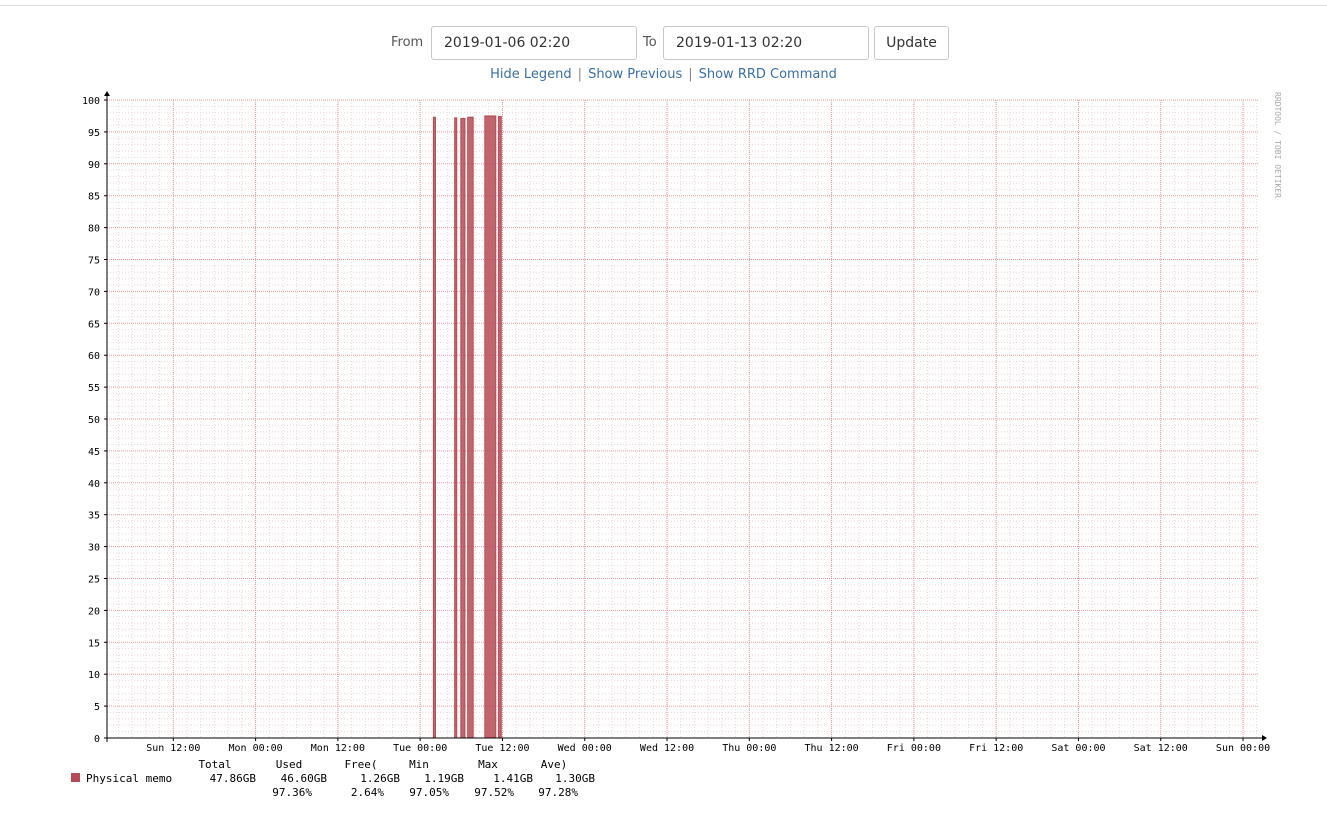  What do you see at coordinates (94, 548) in the screenshot?
I see `y-tick-label: 30` at bounding box center [94, 548].